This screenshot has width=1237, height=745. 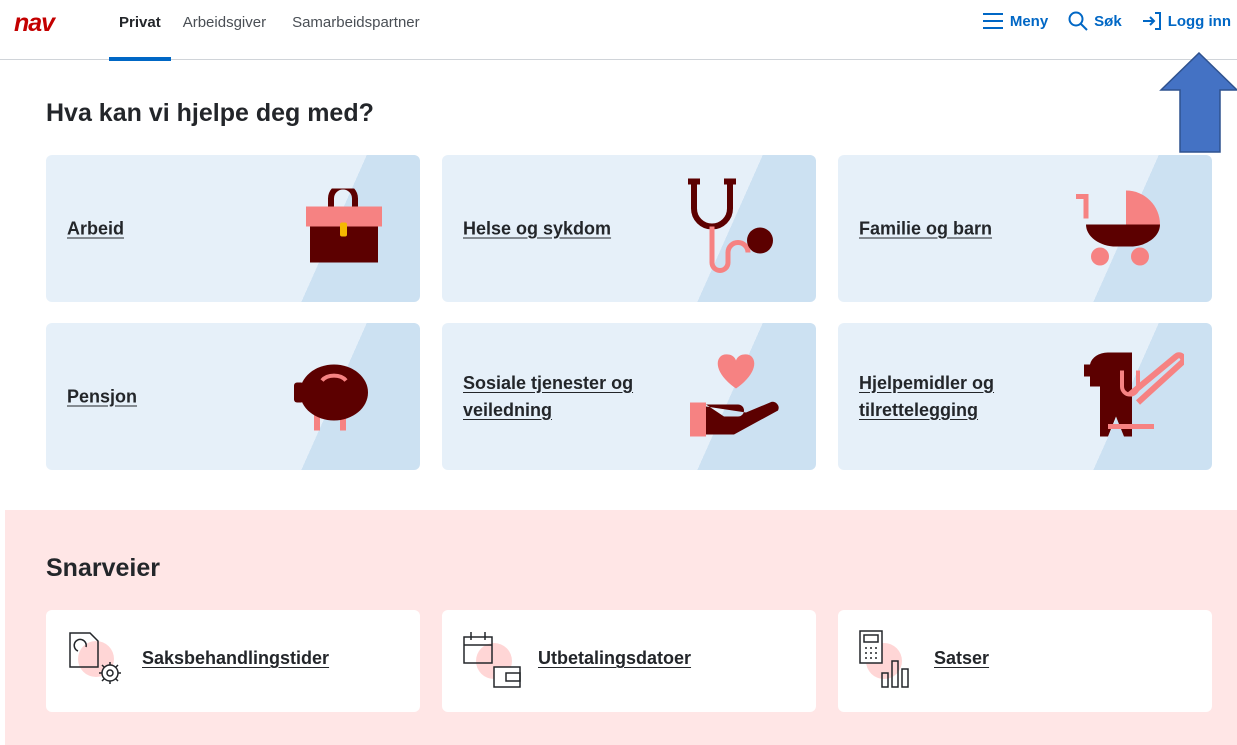 I want to click on shortcut-utbetalingsdatoer: Utbetalingsdatoer, so click(x=629, y=661).